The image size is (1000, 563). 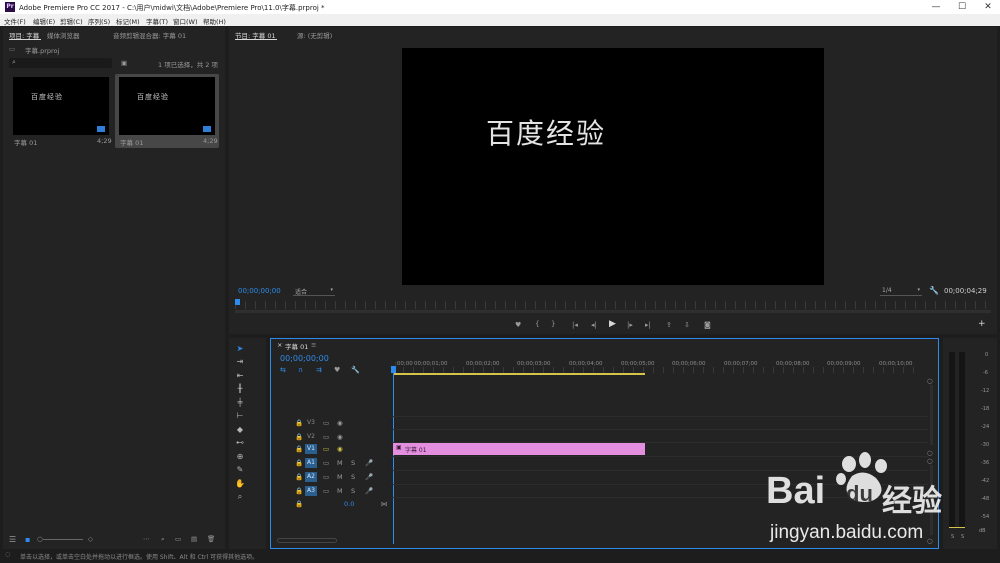 I want to click on current-timecode: 00;00;00;00, so click(x=259, y=291).